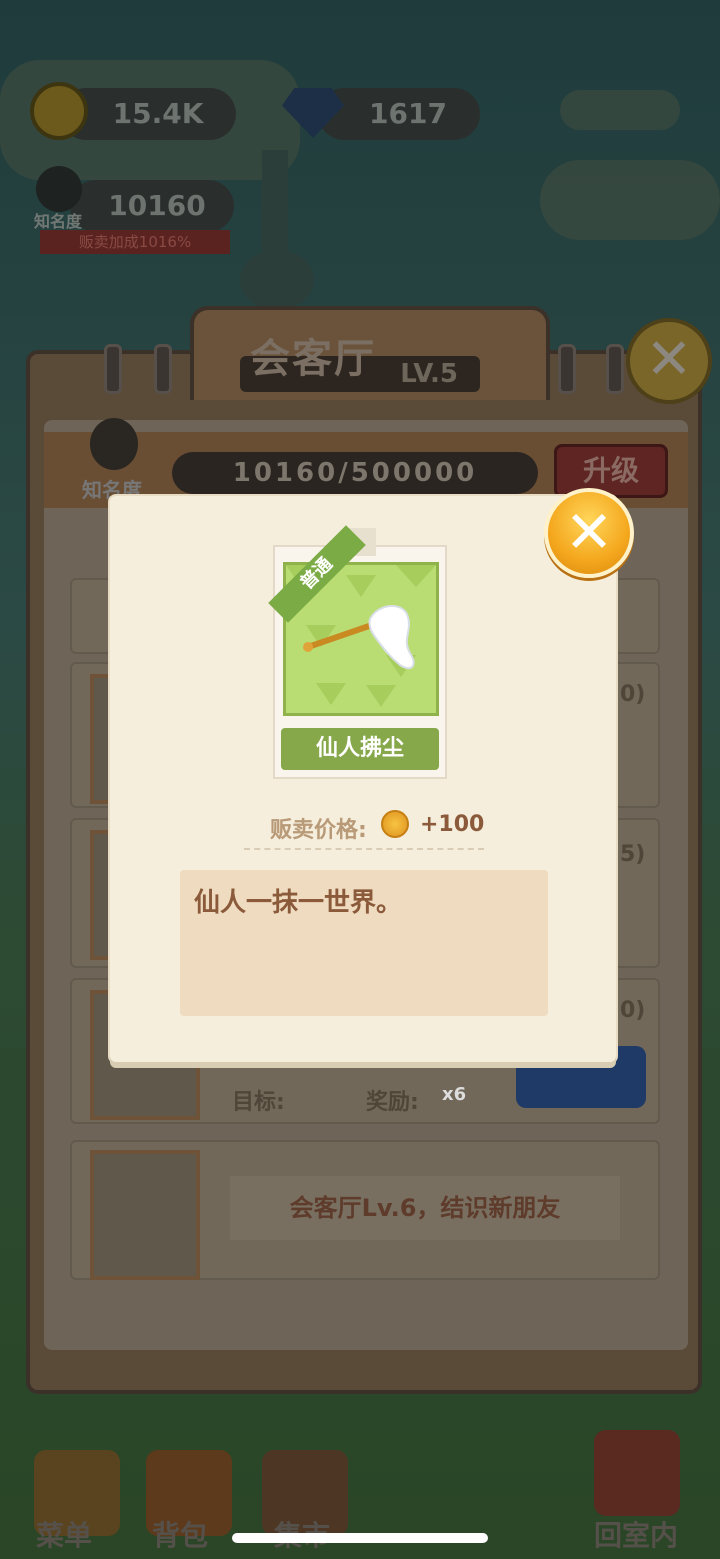  Describe the element at coordinates (135, 242) in the screenshot. I see `sell-bonus-bar: 贩卖加成1016%` at that location.